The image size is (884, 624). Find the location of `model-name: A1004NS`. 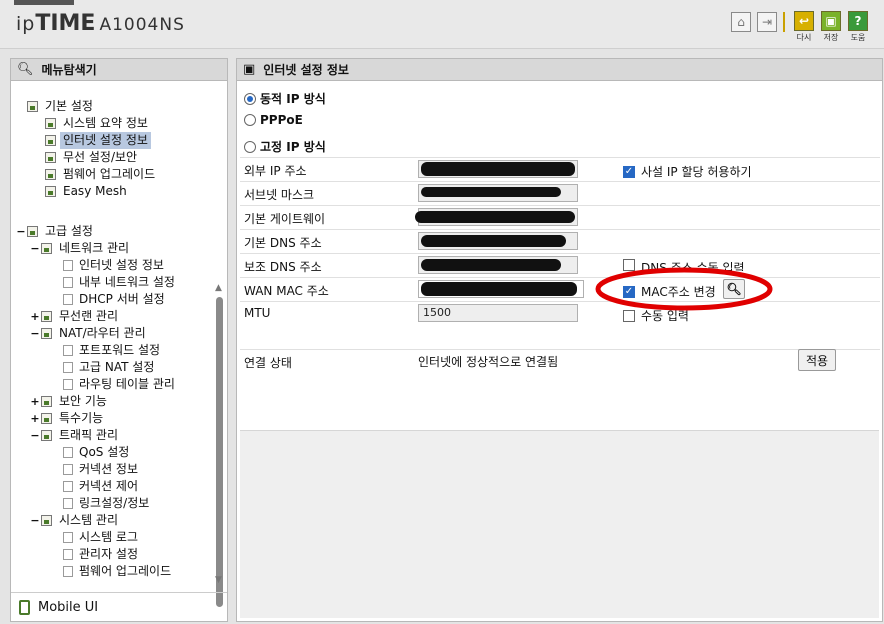

model-name: A1004NS is located at coordinates (142, 25).